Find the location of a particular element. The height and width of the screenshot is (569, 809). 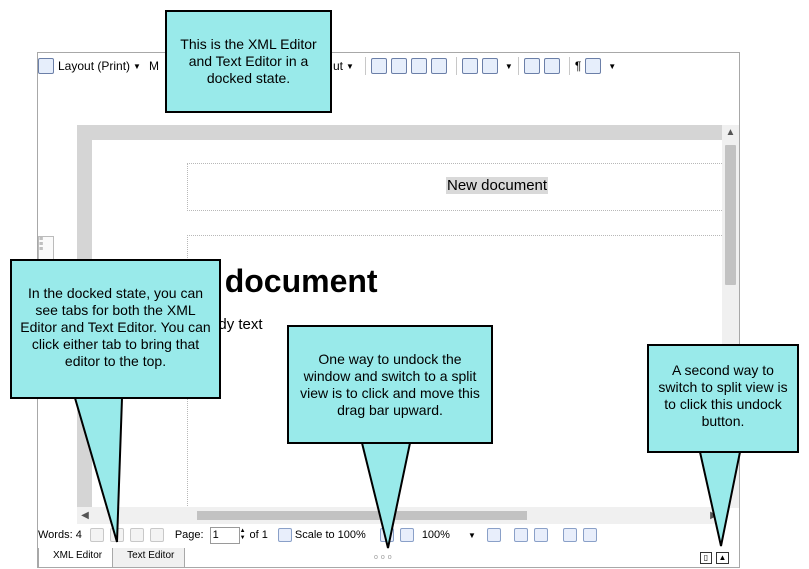

zoom-select: 100% ▼ is located at coordinates (449, 535).